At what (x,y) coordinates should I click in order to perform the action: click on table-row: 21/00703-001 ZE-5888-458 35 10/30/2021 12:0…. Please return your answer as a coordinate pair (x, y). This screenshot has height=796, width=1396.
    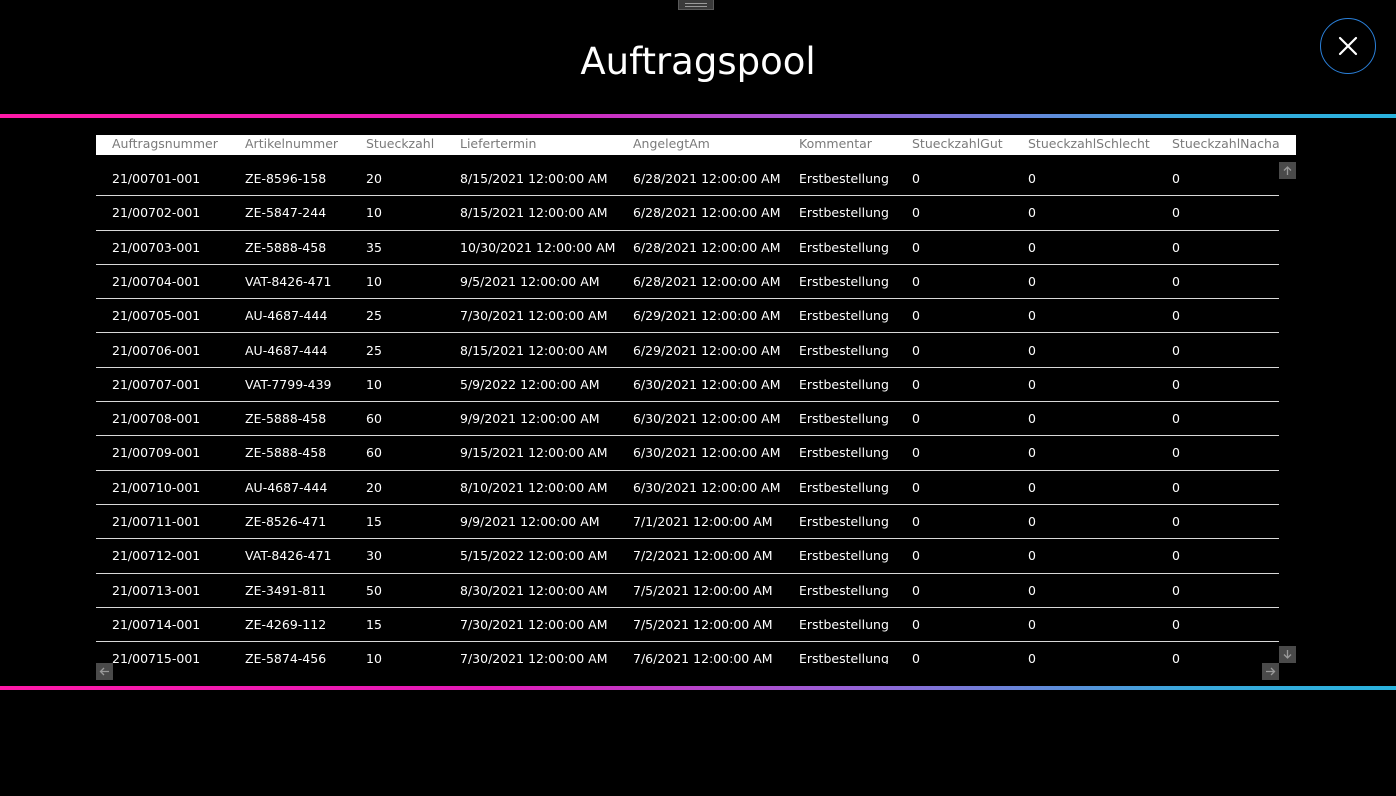
    Looking at the image, I should click on (687, 248).